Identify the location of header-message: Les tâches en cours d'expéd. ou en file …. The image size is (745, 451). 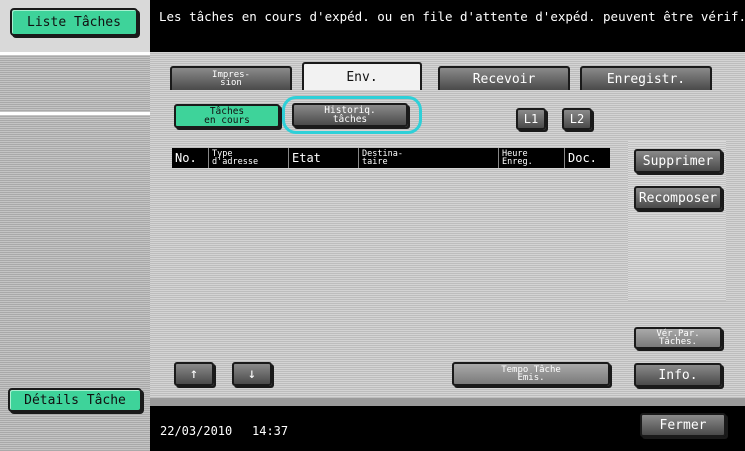
(447, 26).